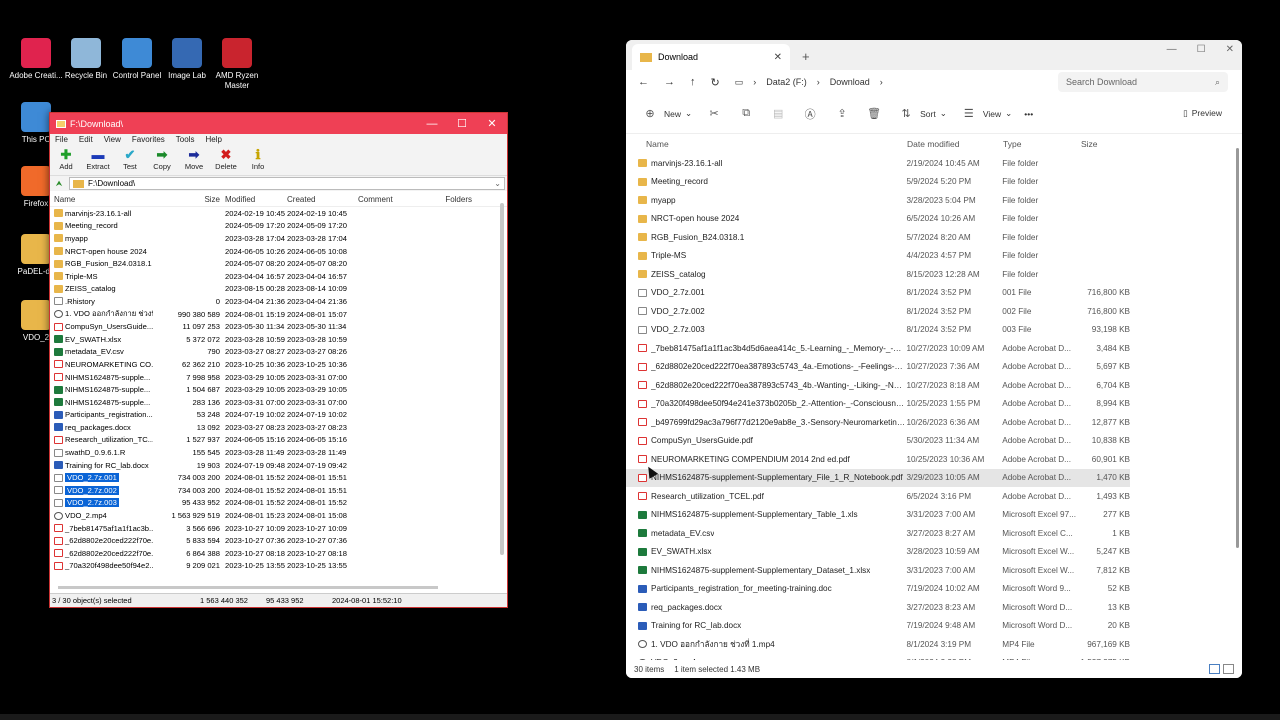  I want to click on close-tab-icon: ✕, so click(778, 57).